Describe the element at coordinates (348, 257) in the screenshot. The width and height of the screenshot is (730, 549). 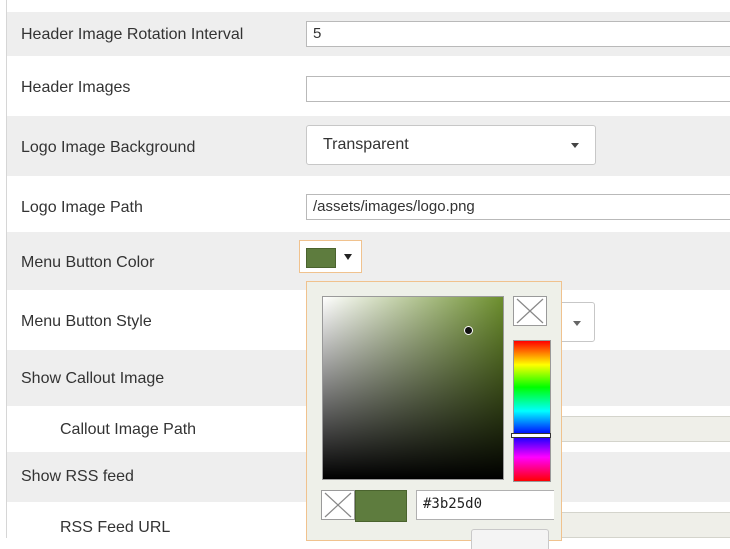
I see `dropdown-triangle-icon` at that location.